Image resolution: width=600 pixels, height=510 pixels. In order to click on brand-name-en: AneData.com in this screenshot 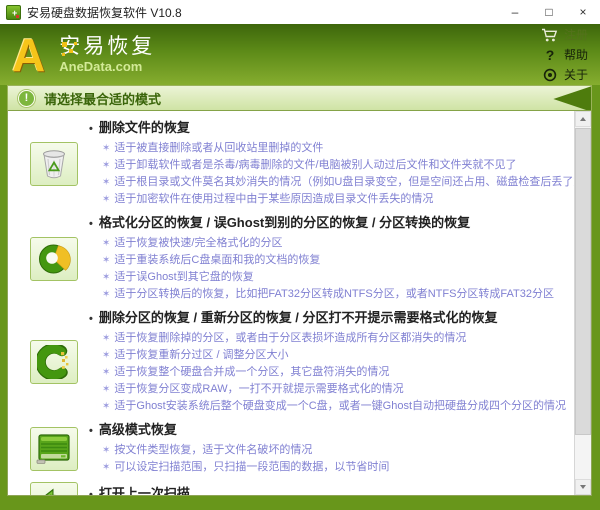, I will do `click(101, 66)`.